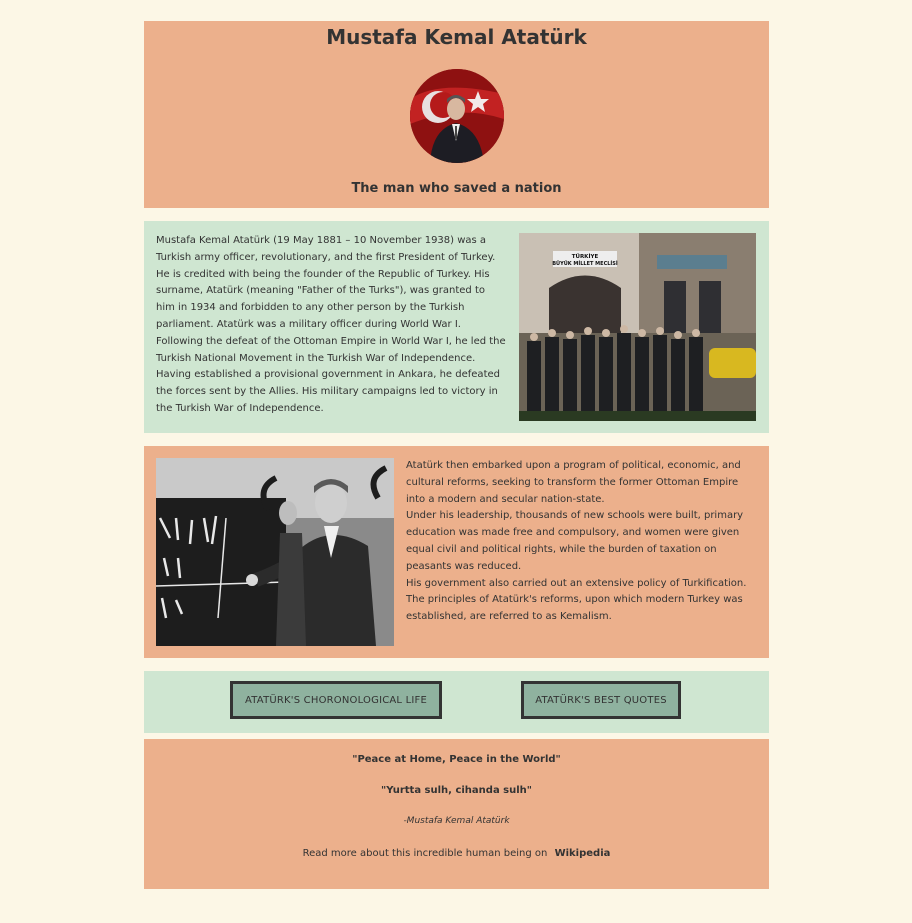  What do you see at coordinates (456, 821) in the screenshot?
I see `quote-author: -Mustafa Kemal Atatürk` at bounding box center [456, 821].